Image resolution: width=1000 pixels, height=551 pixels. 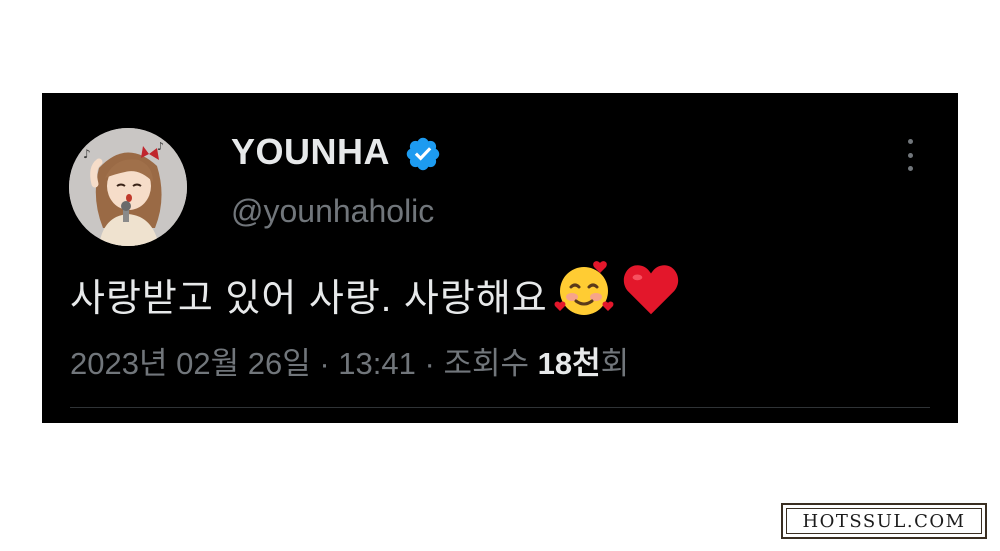 I want to click on handle: @younhaholic, so click(x=332, y=211).